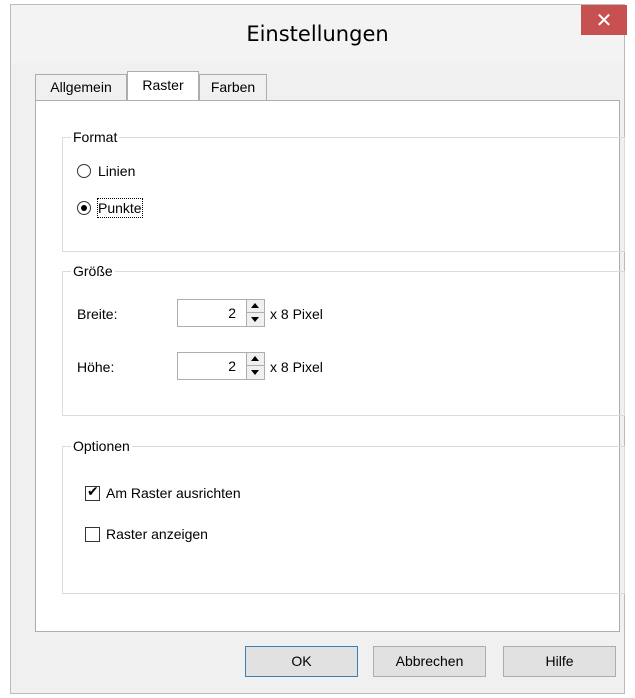 This screenshot has width=635, height=698. What do you see at coordinates (221, 313) in the screenshot?
I see `width-spinner: 2` at bounding box center [221, 313].